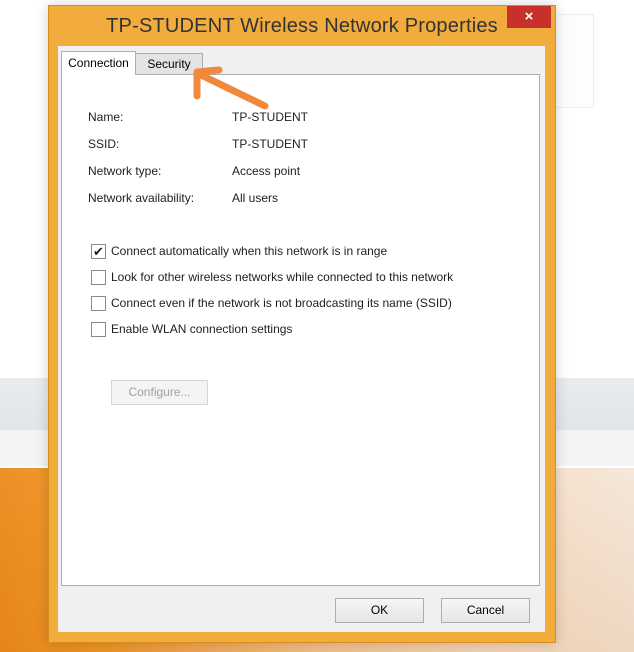 The width and height of the screenshot is (634, 652). What do you see at coordinates (104, 144) in the screenshot?
I see `ssid-label: SSID:` at bounding box center [104, 144].